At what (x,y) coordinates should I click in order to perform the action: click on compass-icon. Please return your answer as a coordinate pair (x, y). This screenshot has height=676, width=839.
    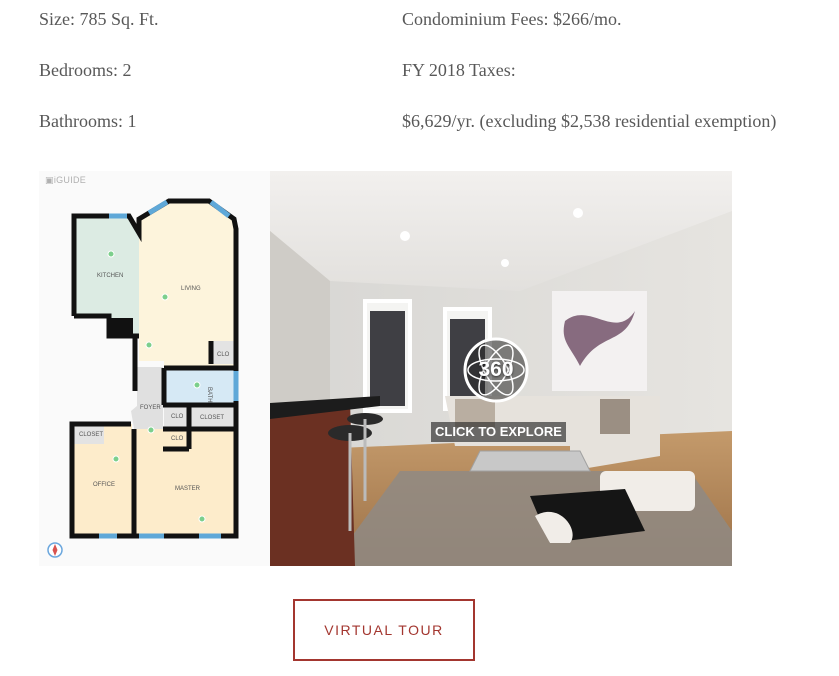
    Looking at the image, I should click on (55, 550).